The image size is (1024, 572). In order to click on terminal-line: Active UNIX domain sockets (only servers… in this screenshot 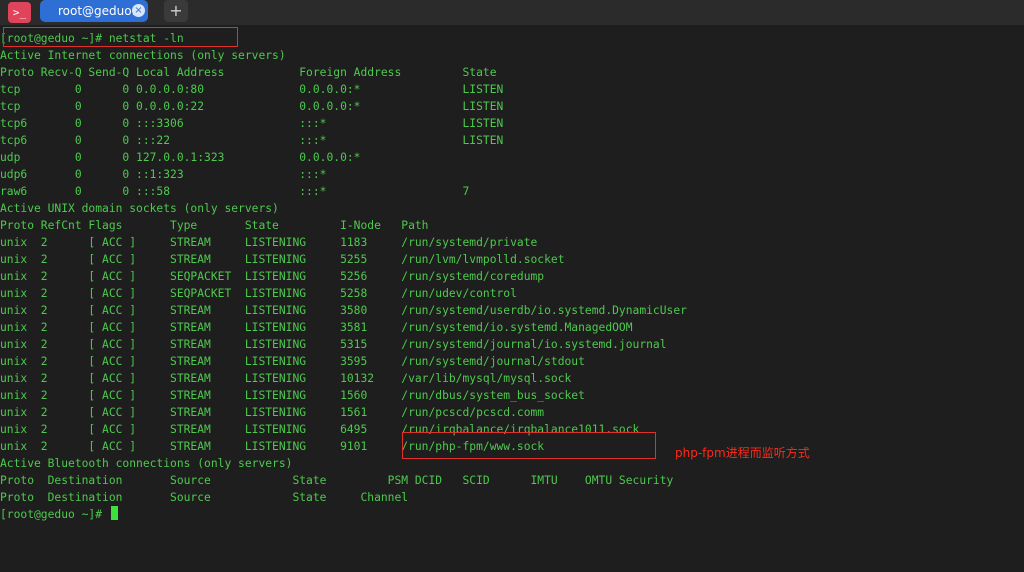, I will do `click(139, 208)`.